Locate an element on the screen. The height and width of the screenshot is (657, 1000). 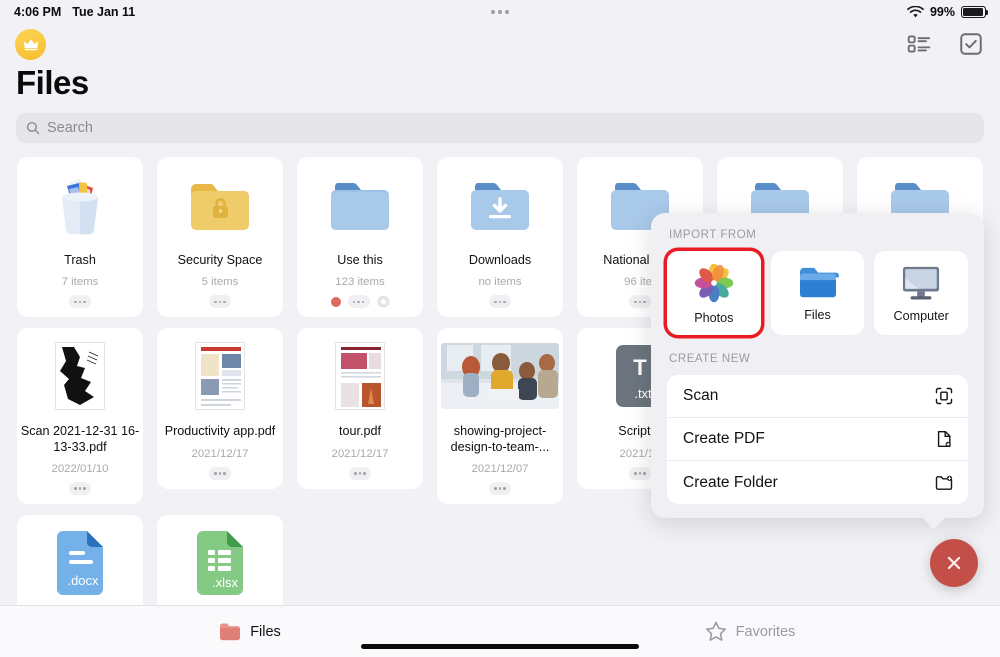
image-thumbnail is located at coordinates (500, 376).